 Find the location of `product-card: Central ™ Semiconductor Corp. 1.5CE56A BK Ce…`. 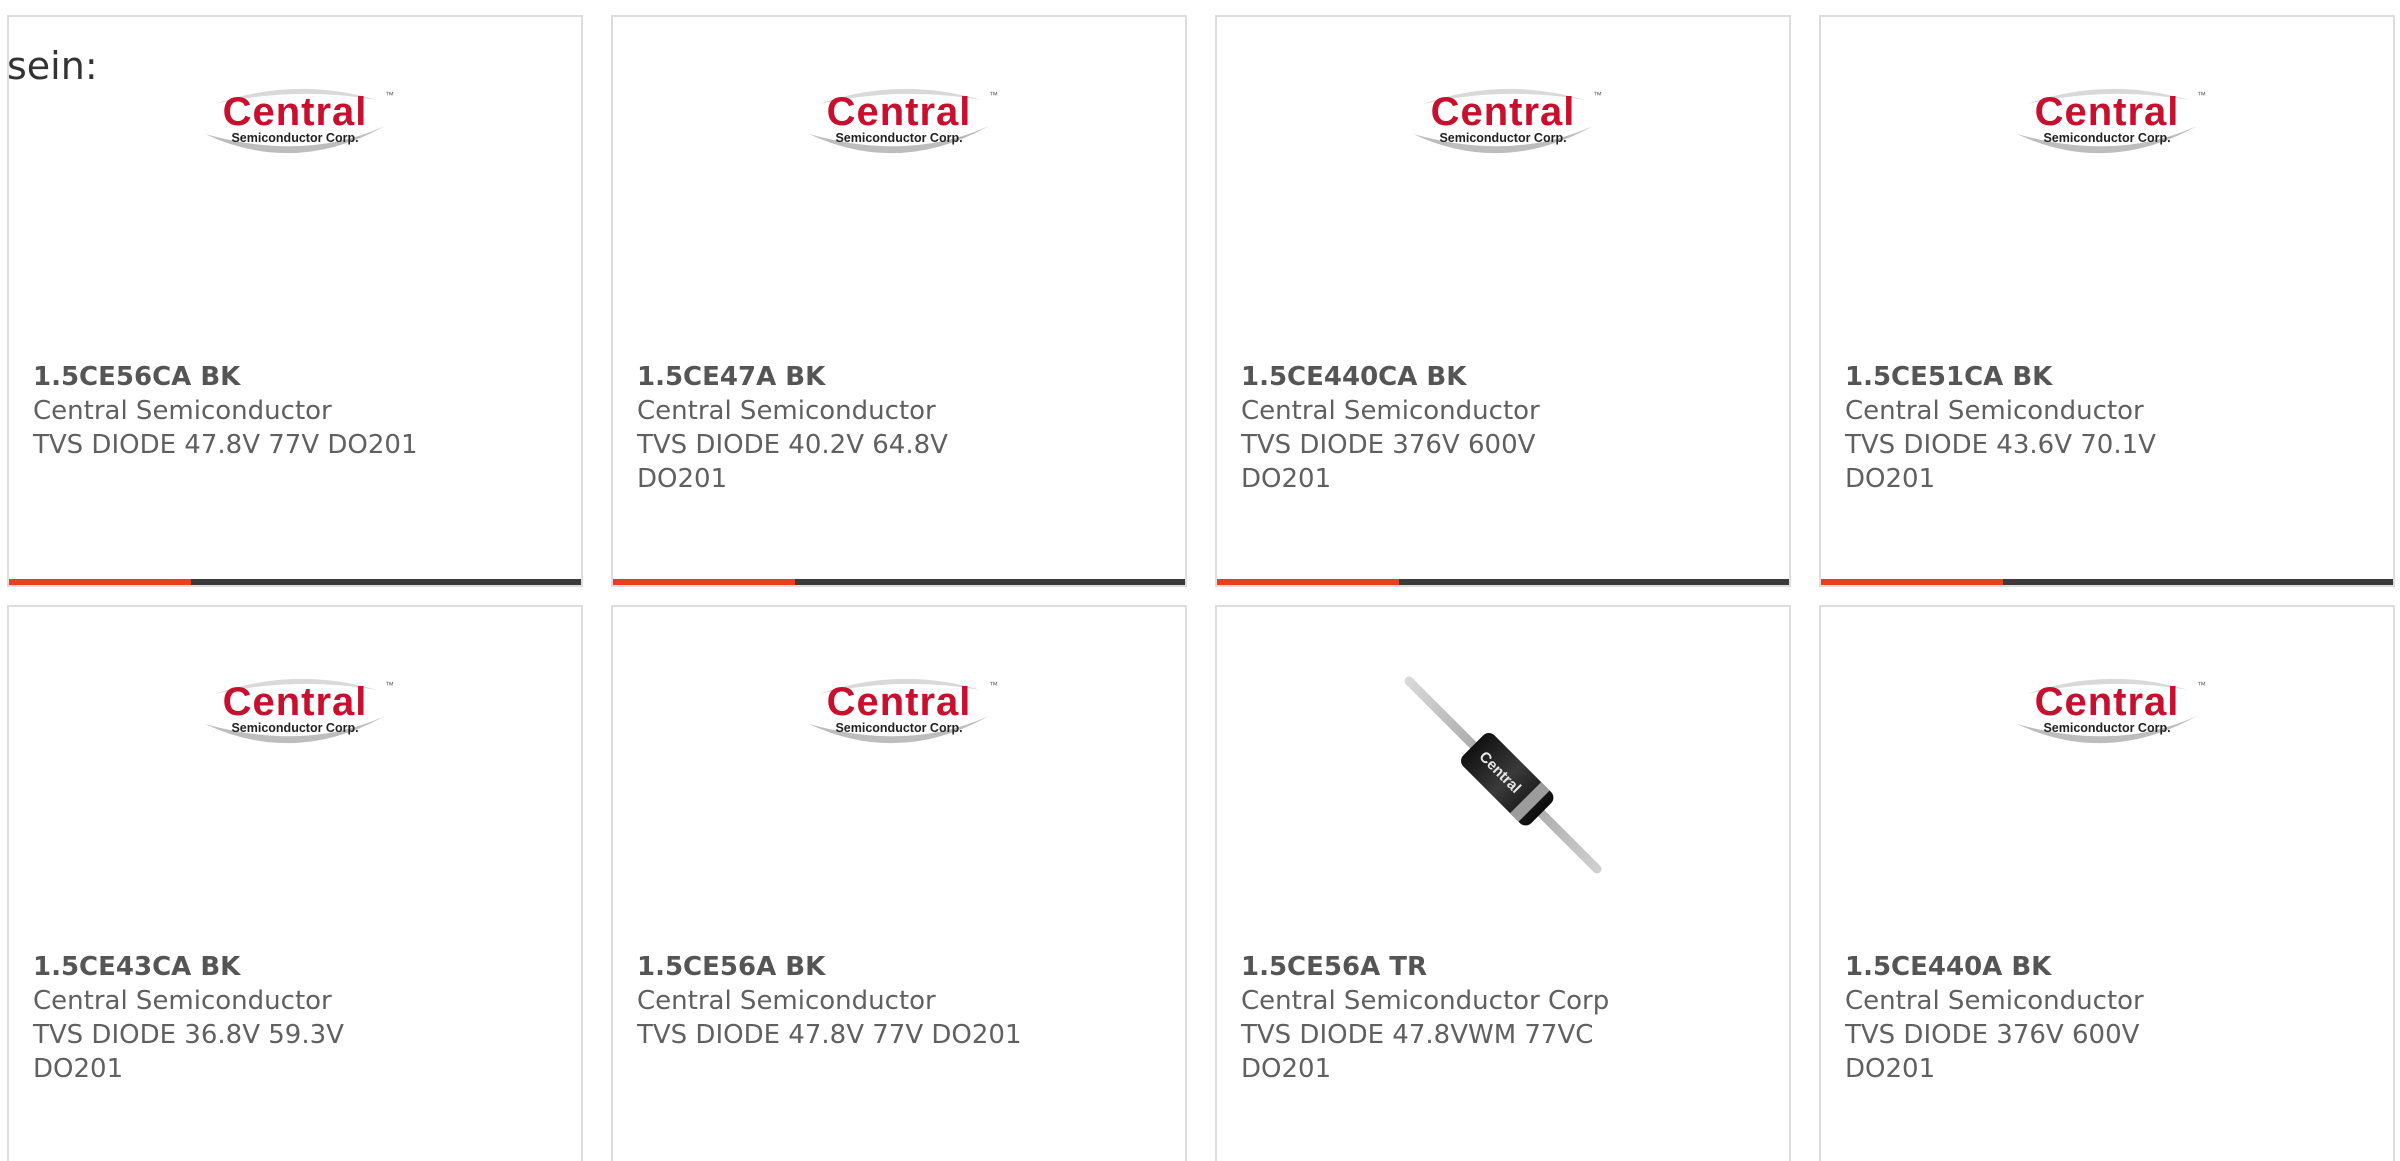

product-card: Central ™ Semiconductor Corp. 1.5CE56A BK Ce… is located at coordinates (899, 883).